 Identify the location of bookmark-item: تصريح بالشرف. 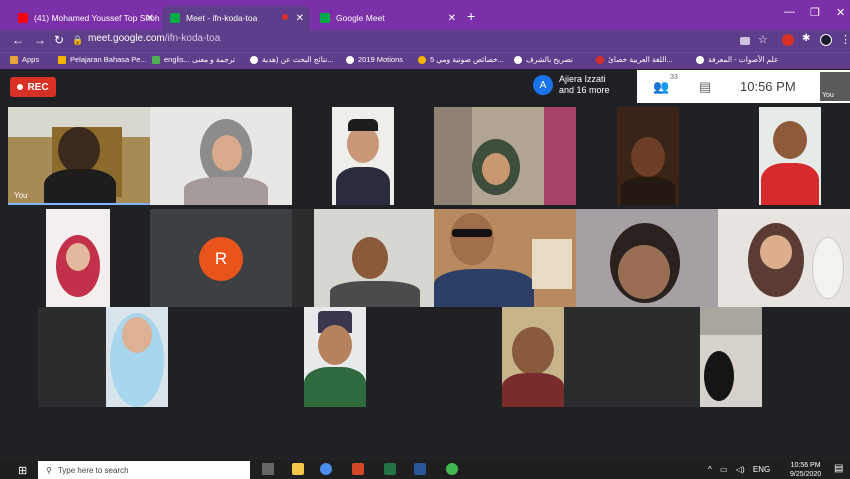
(543, 59).